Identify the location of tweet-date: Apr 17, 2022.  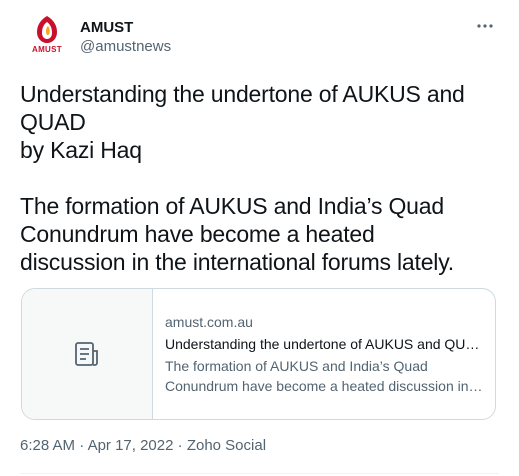
(131, 445).